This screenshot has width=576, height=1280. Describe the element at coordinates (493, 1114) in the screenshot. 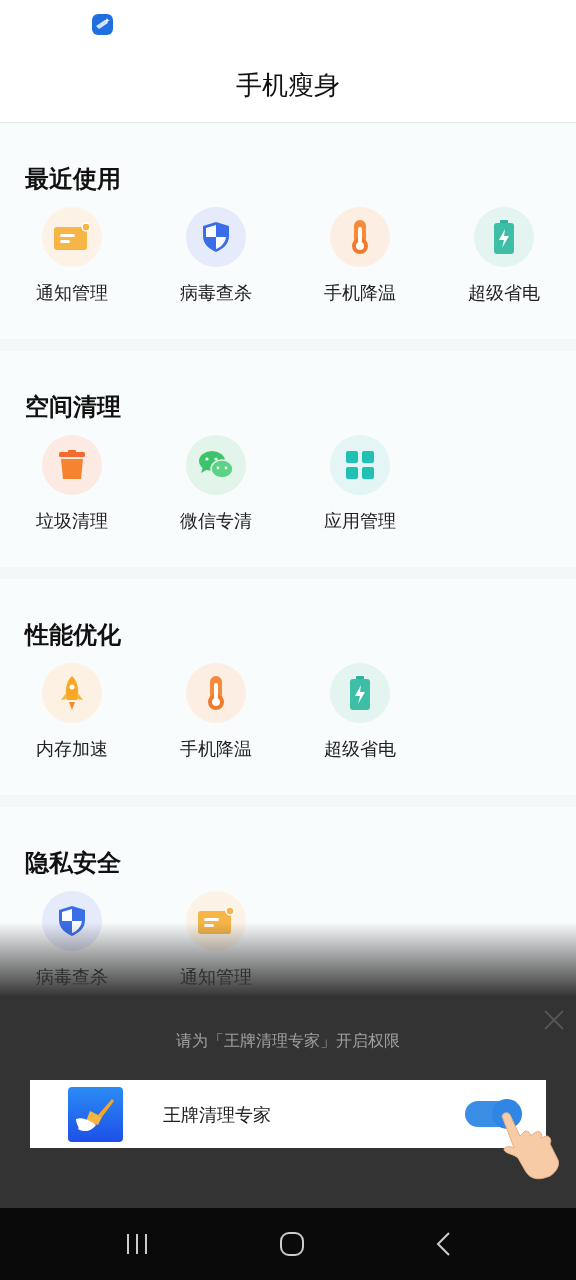

I see `permission-toggle` at that location.